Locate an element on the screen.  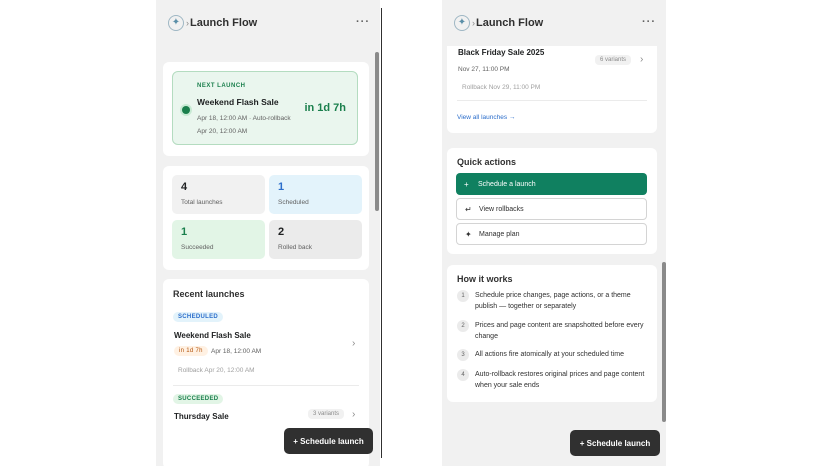
button-label: Manage plan is located at coordinates (499, 234).